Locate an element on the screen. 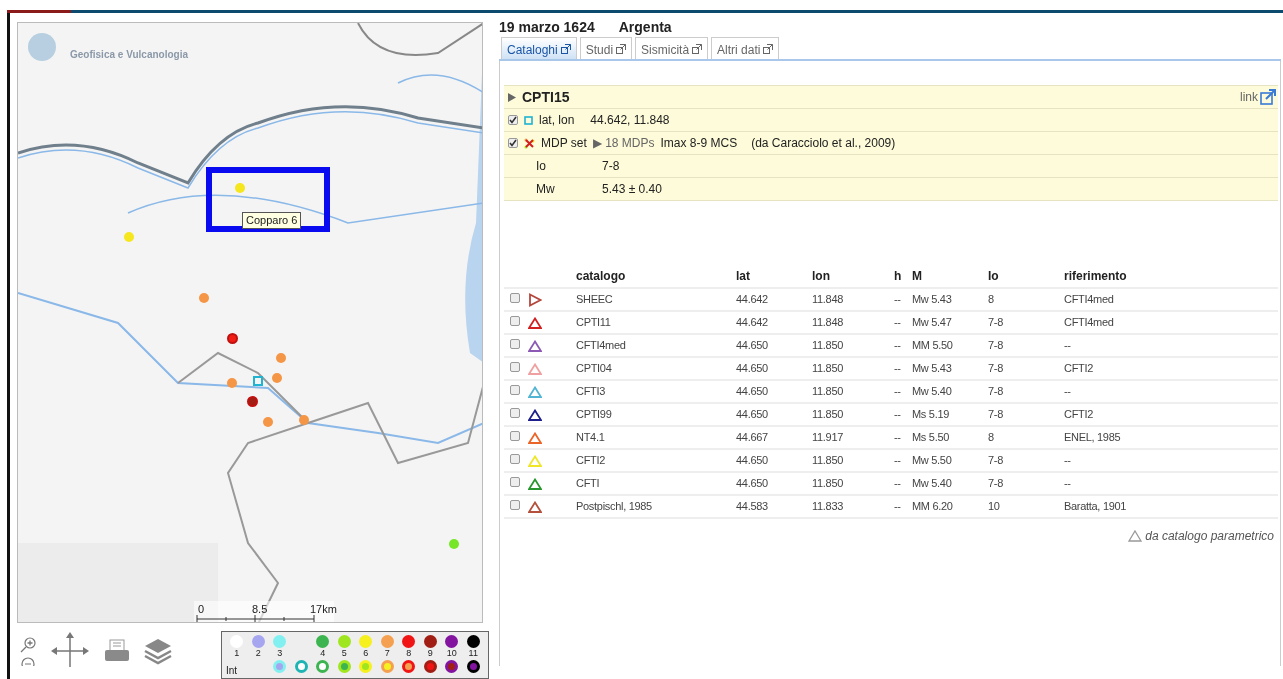  field-value: 7-8 is located at coordinates (611, 166).